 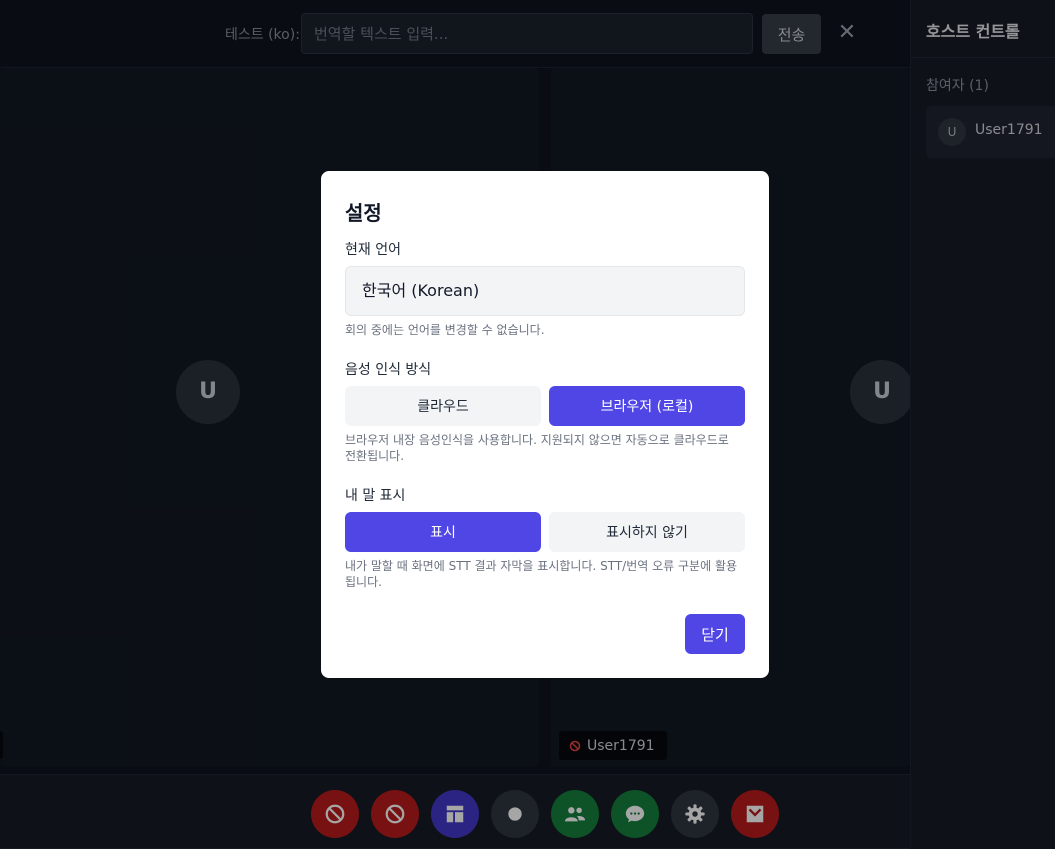 What do you see at coordinates (545, 291) in the screenshot?
I see `language-field: 한국어 (Korean)` at bounding box center [545, 291].